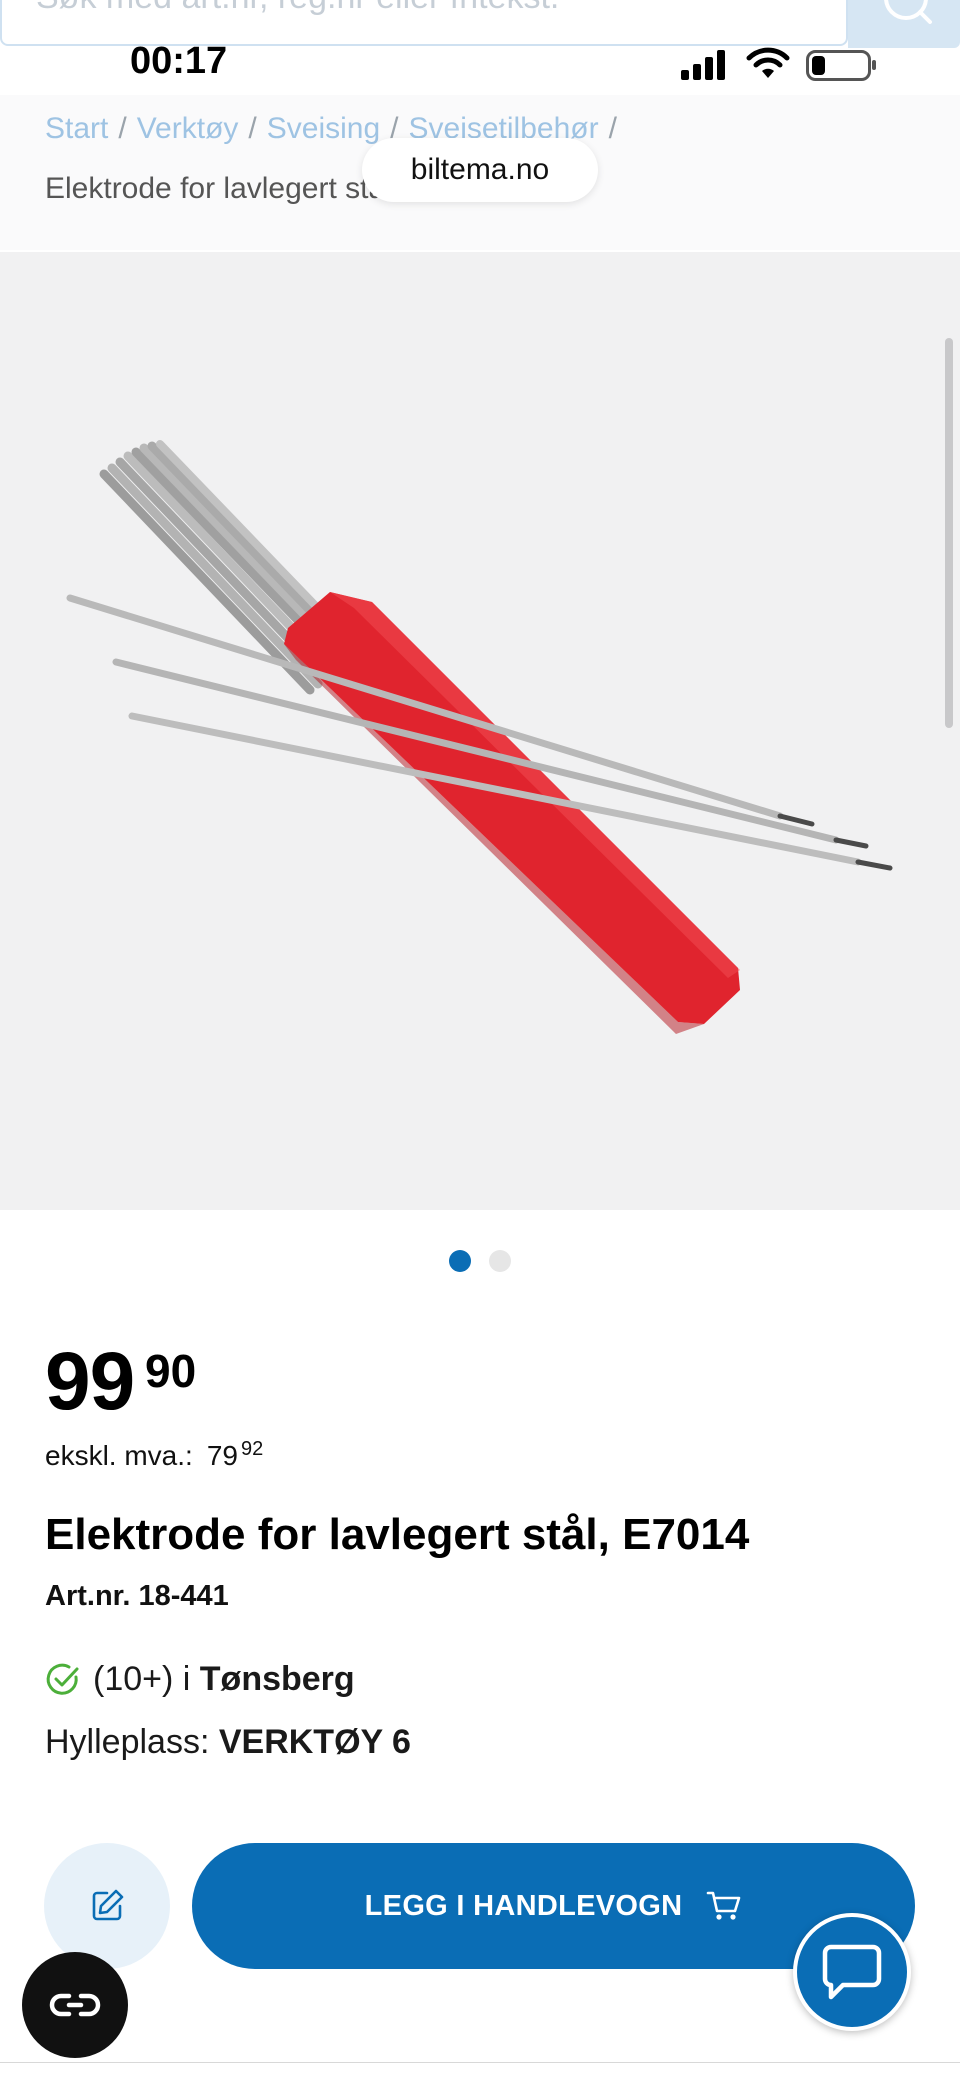  I want to click on ex-vat-label: ekskl. mva.:, so click(119, 1455).